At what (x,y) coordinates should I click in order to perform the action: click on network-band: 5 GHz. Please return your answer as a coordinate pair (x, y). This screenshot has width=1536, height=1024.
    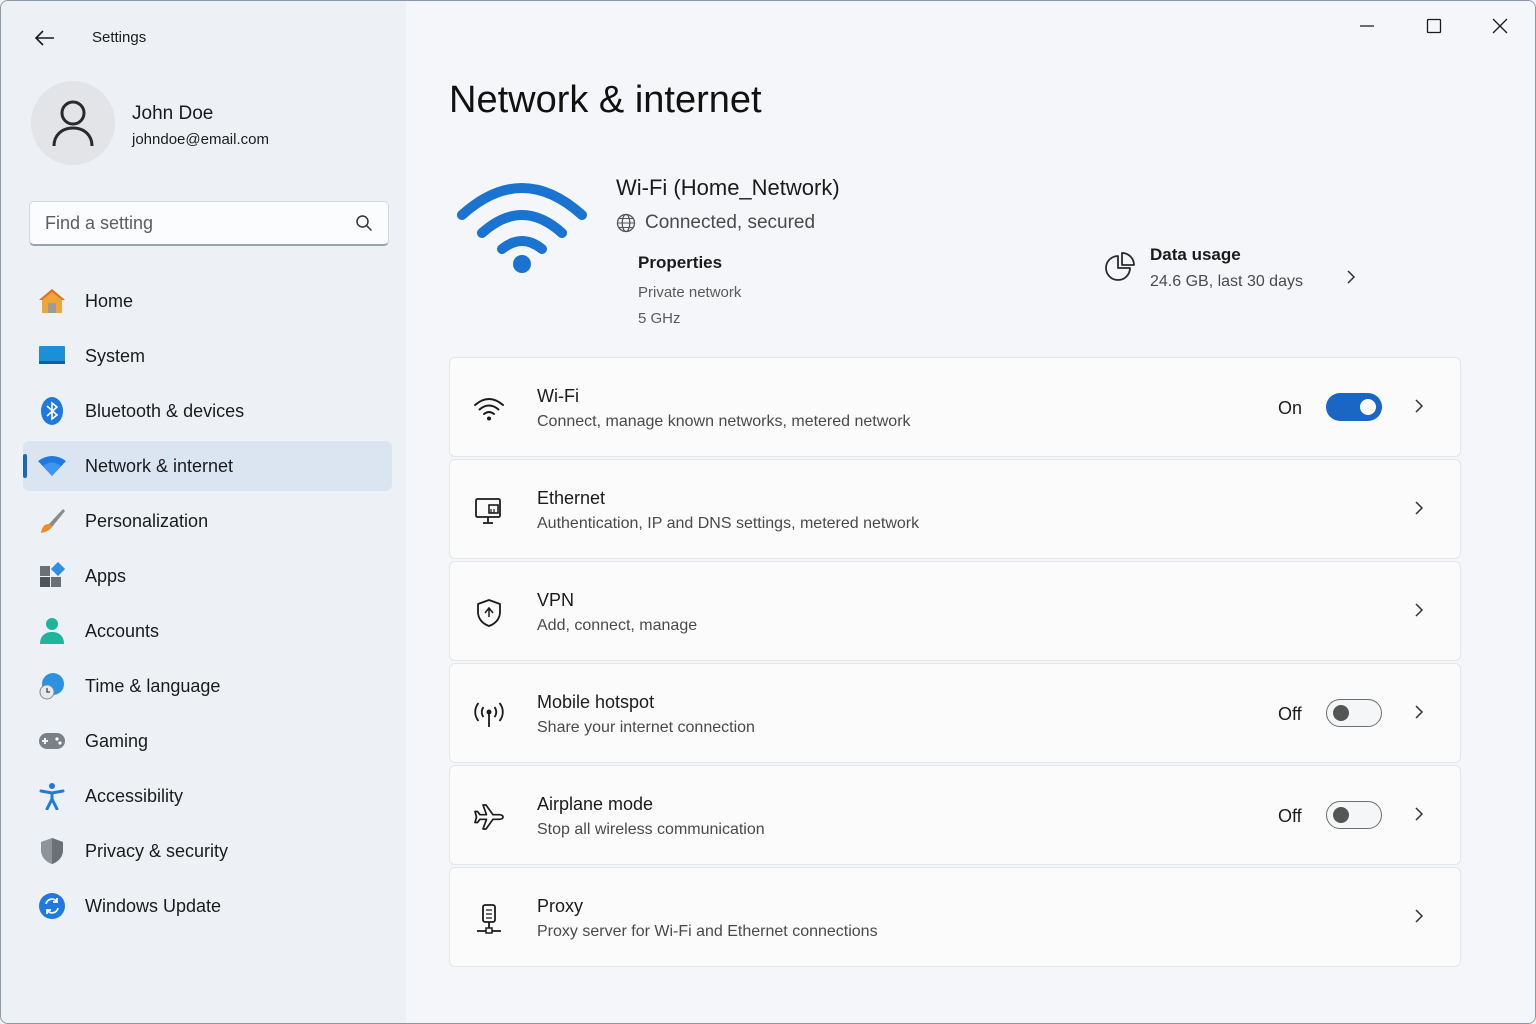
    Looking at the image, I should click on (659, 318).